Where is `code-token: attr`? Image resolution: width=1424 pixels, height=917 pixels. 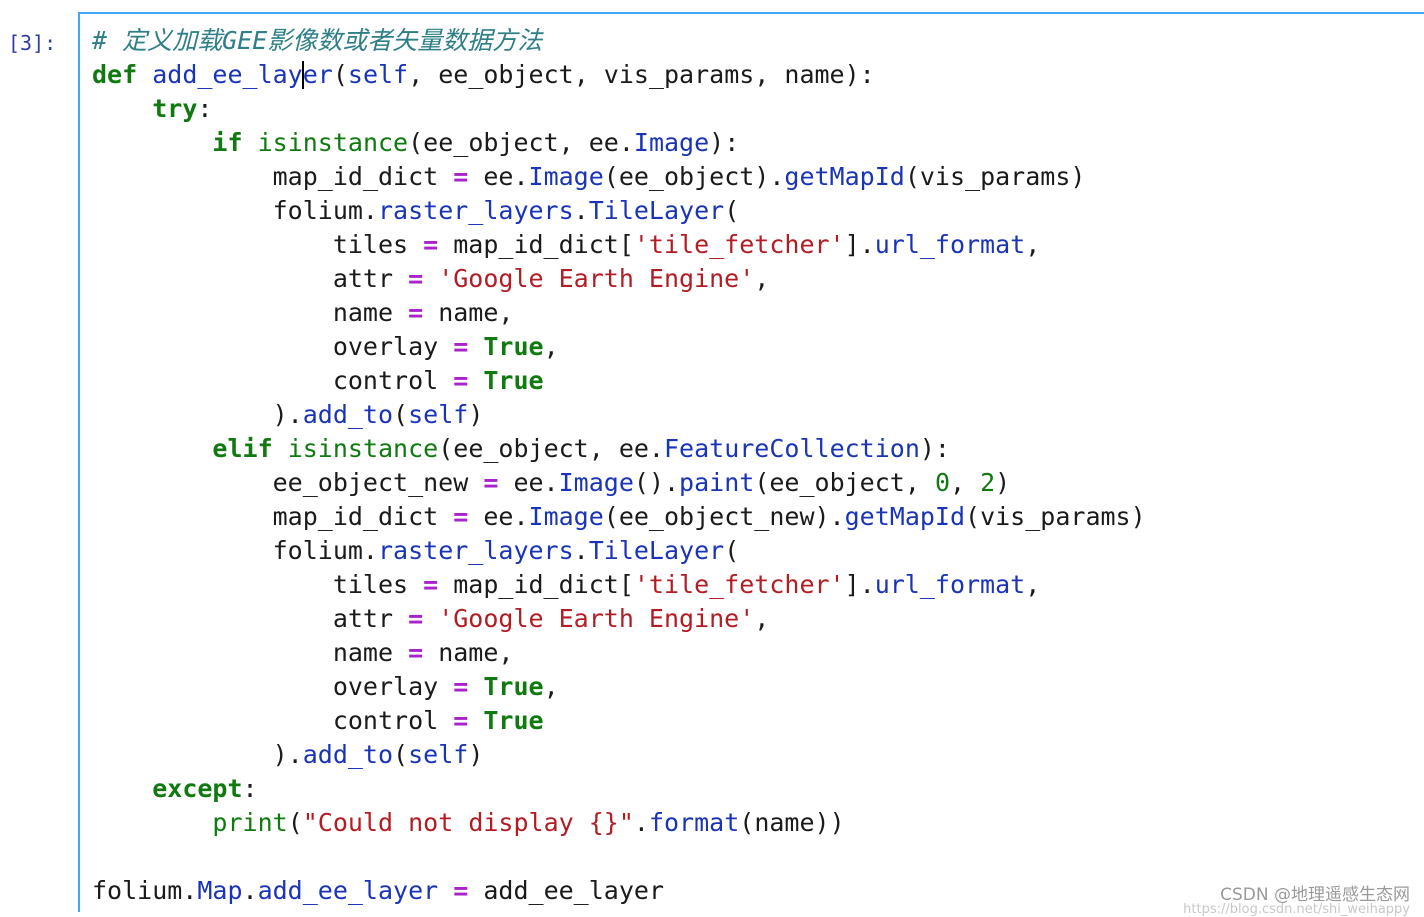 code-token: attr is located at coordinates (250, 278).